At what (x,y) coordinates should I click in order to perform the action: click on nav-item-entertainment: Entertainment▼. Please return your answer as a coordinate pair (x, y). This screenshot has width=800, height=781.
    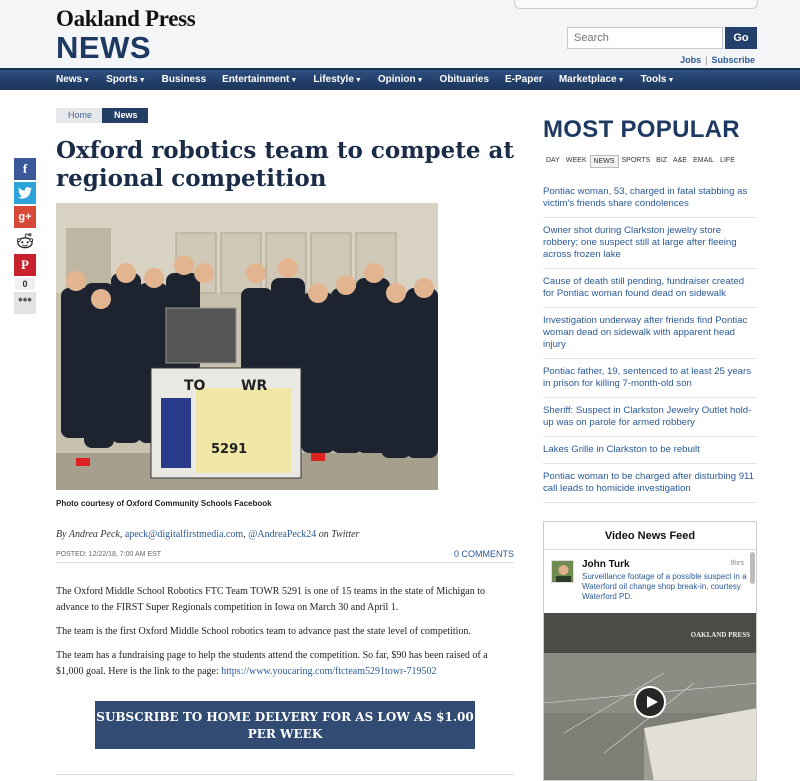
    Looking at the image, I should click on (259, 80).